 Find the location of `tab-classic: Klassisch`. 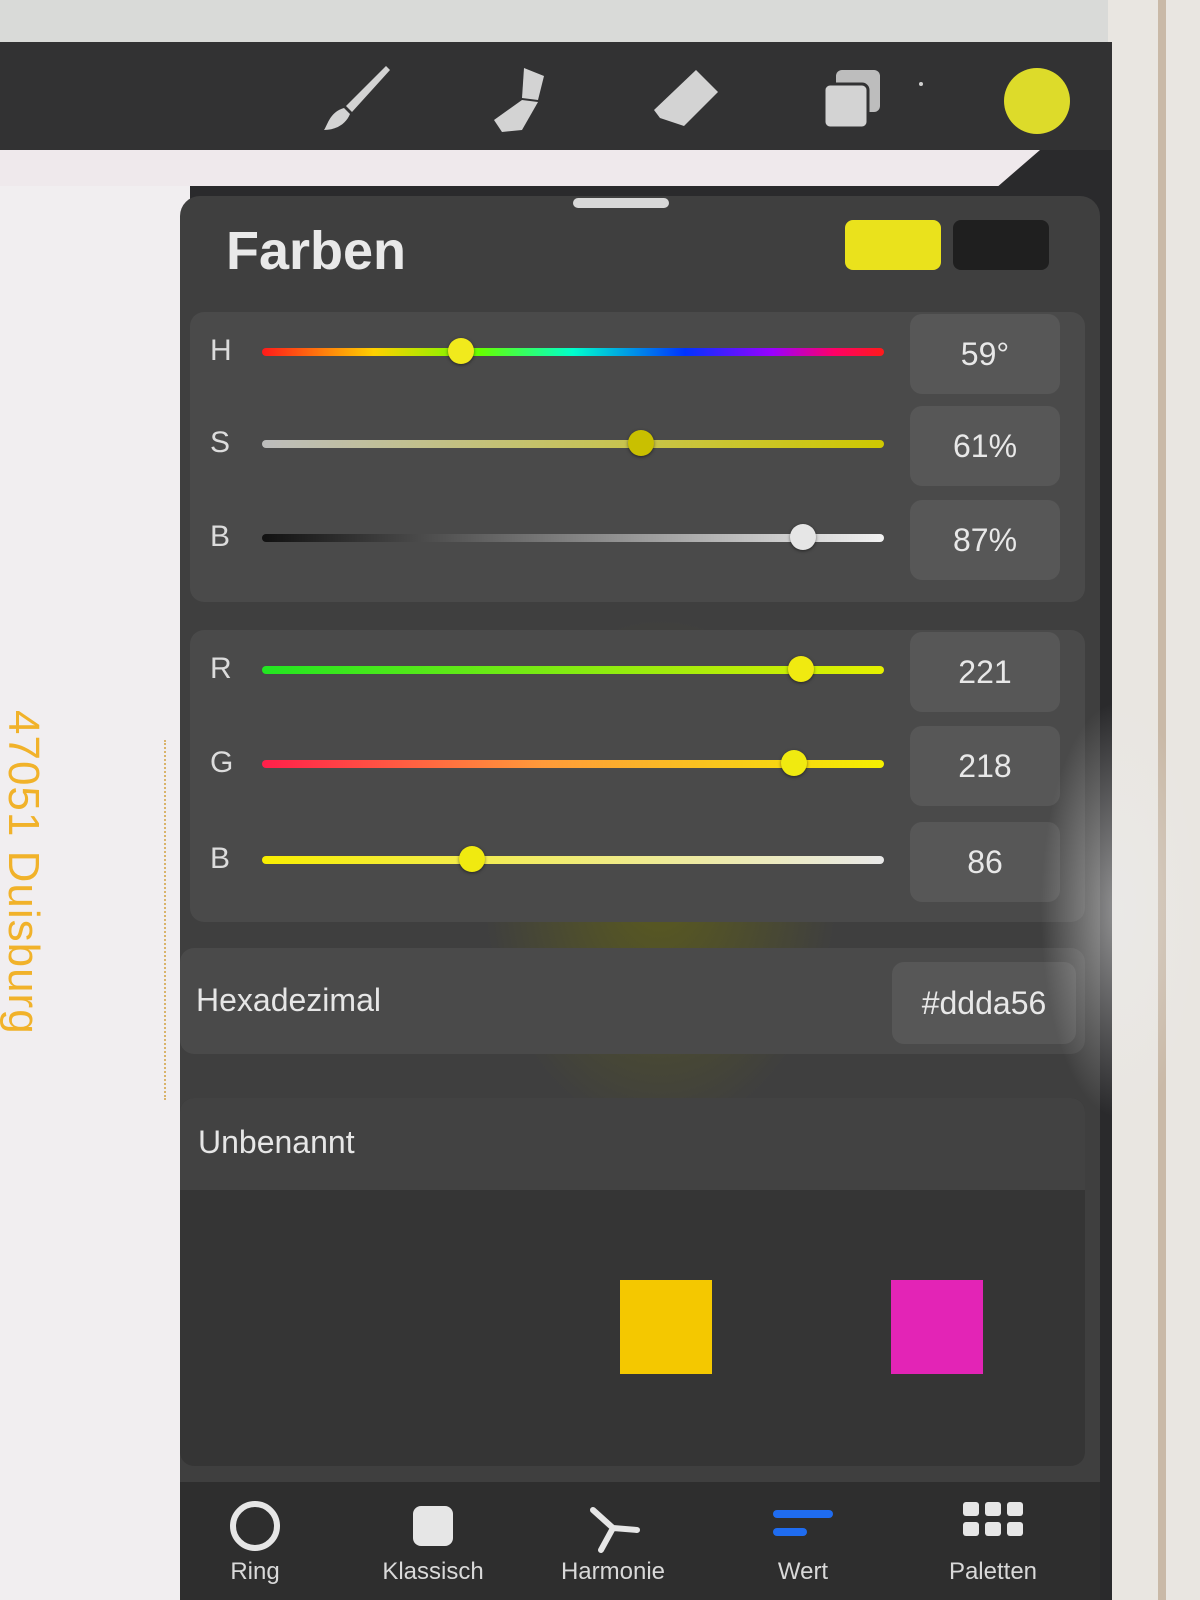

tab-classic: Klassisch is located at coordinates (433, 1541).